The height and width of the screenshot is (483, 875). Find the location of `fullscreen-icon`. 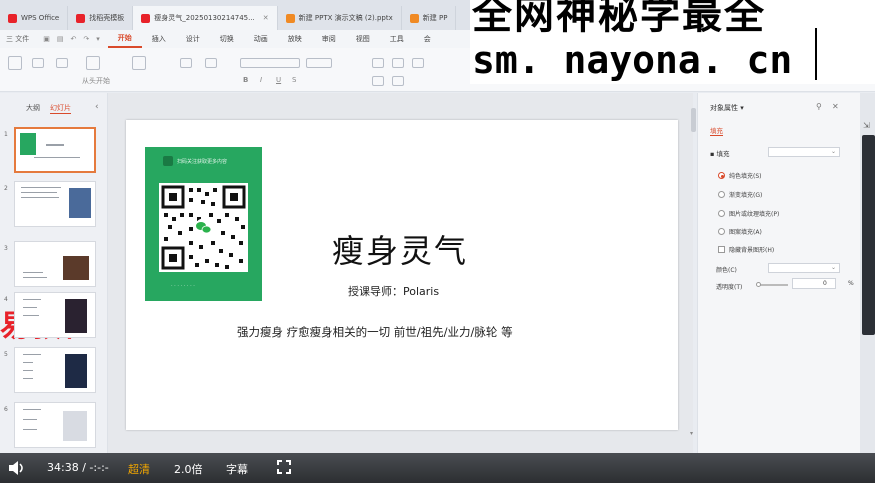

fullscreen-icon is located at coordinates (284, 467).